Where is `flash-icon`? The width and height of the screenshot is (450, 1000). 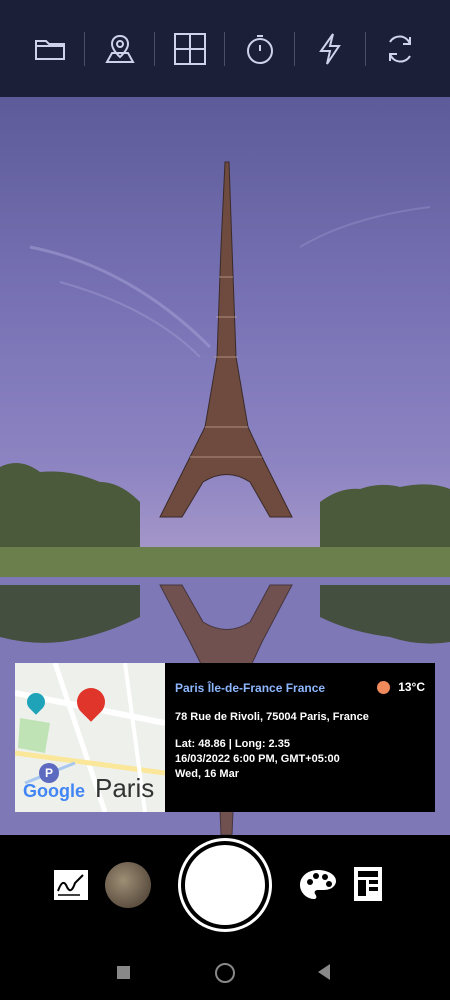 flash-icon is located at coordinates (330, 49).